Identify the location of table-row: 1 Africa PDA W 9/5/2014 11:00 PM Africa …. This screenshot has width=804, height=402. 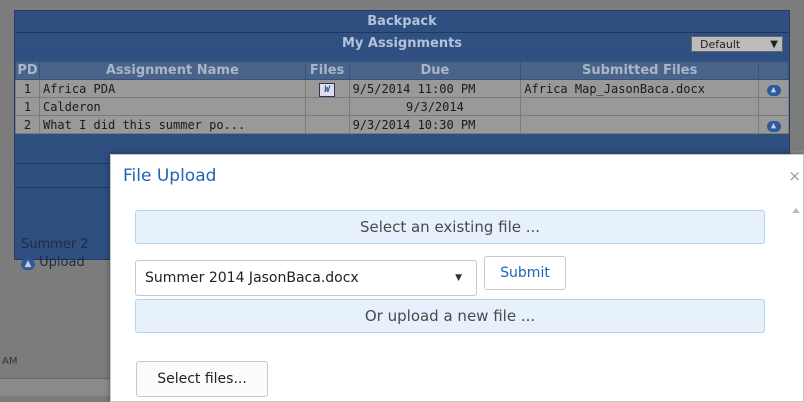
(402, 88).